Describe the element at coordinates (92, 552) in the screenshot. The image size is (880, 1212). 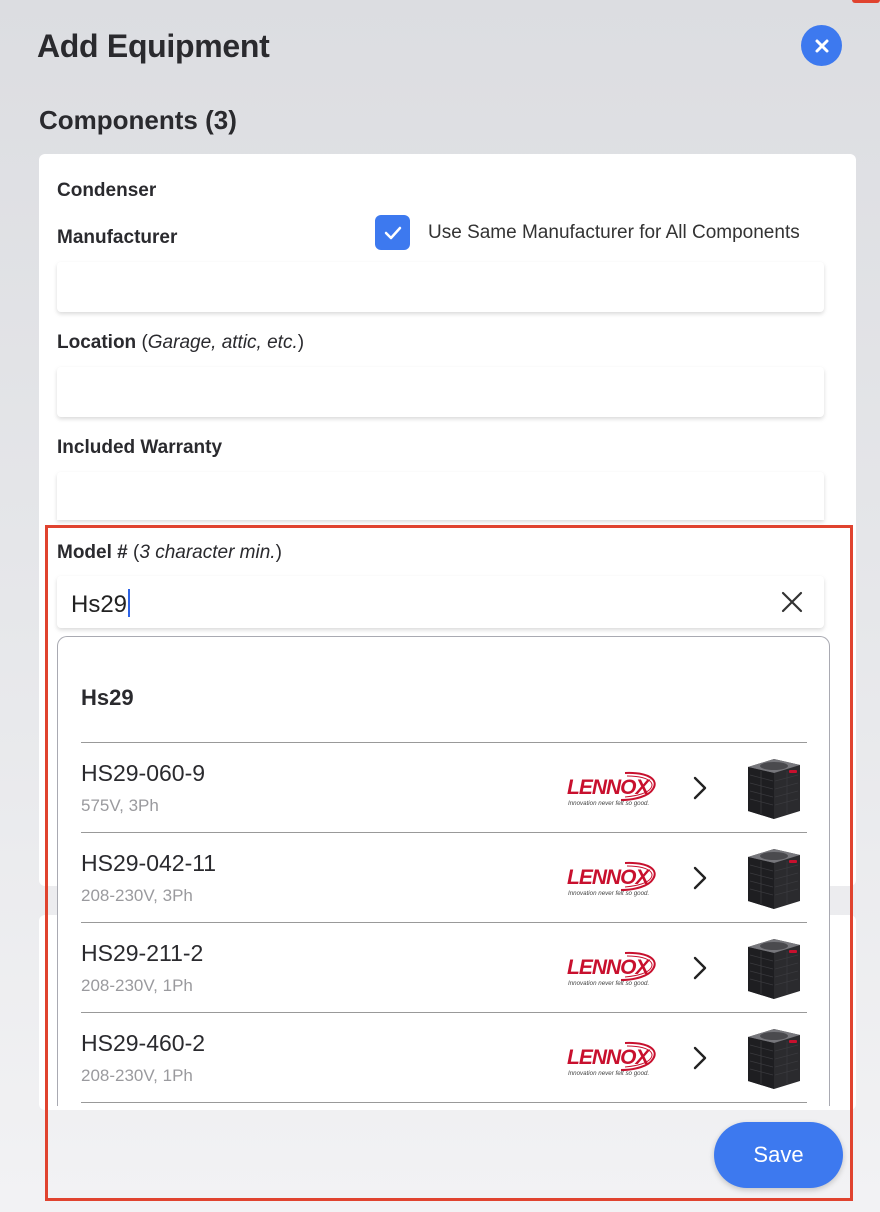
I see `model-label-text: Model #` at that location.